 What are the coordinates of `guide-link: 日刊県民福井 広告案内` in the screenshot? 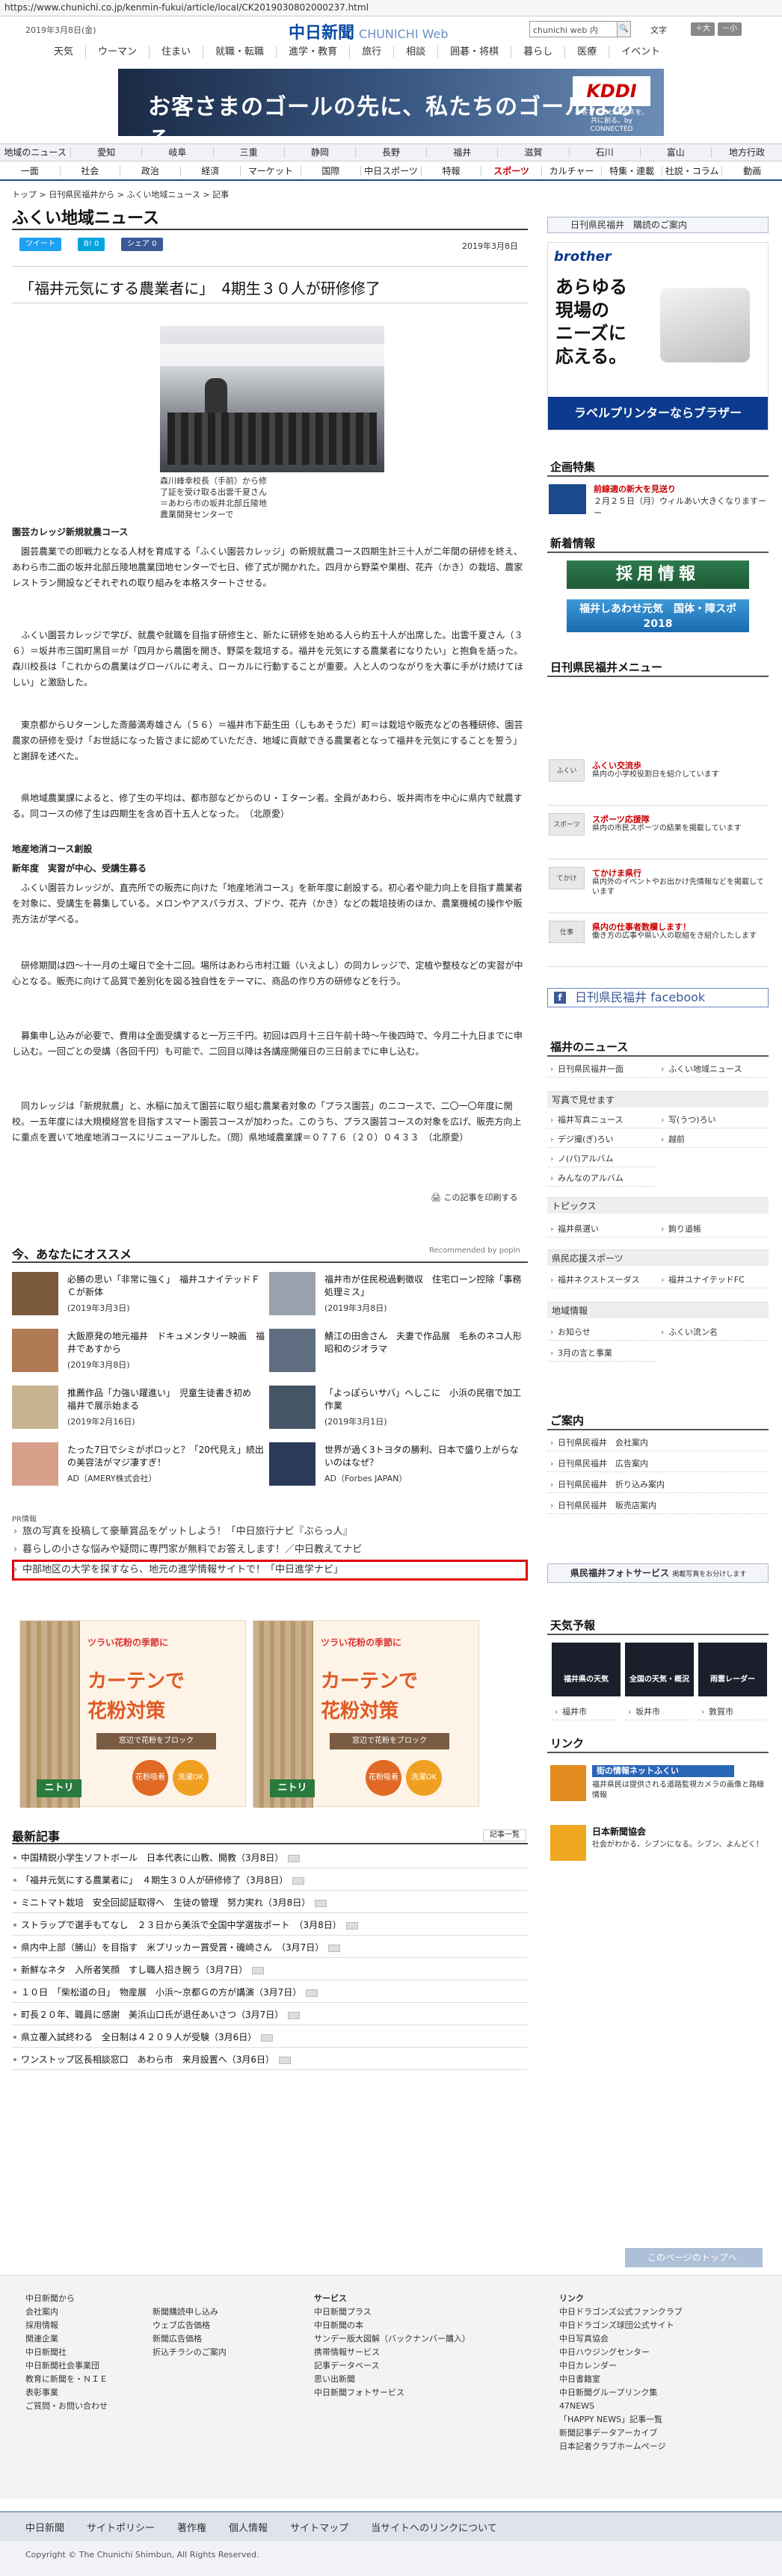 It's located at (658, 1464).